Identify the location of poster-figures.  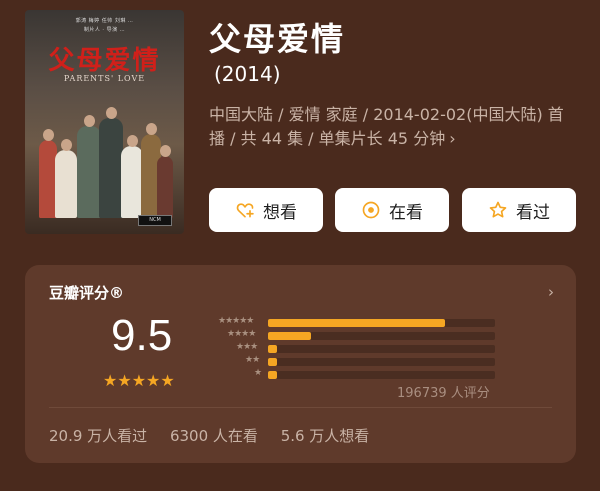
(105, 159).